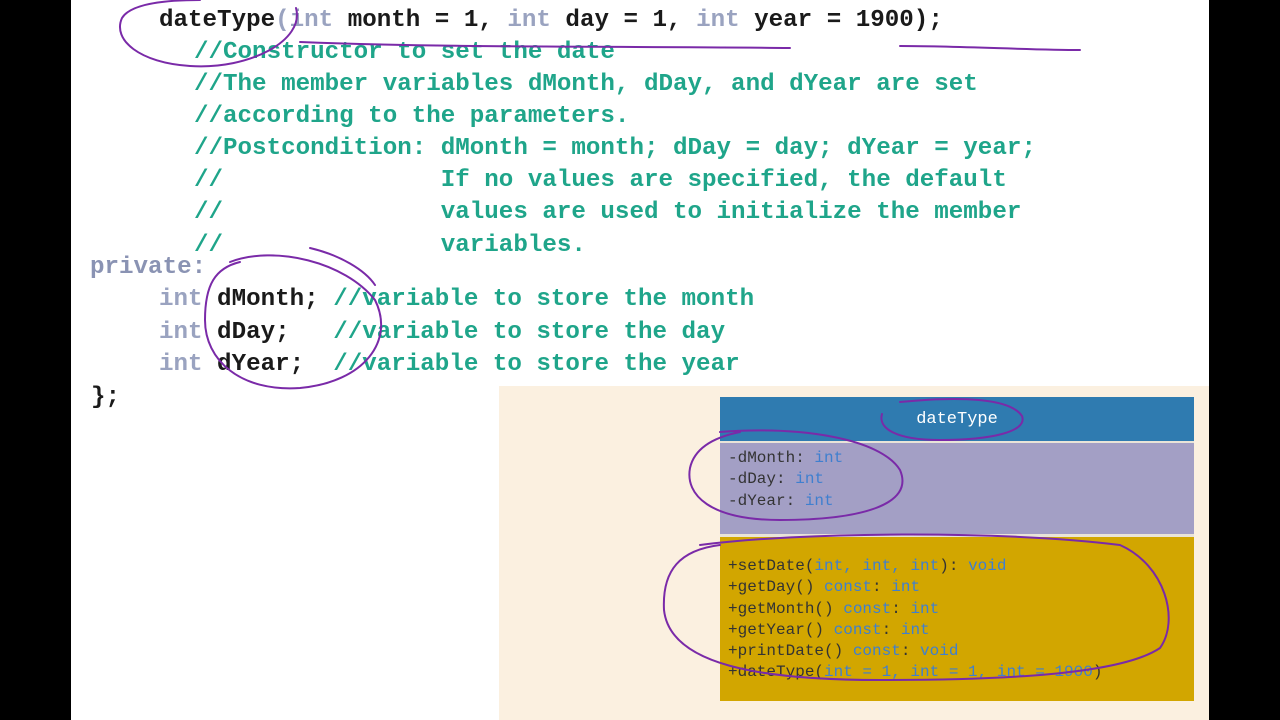 The height and width of the screenshot is (720, 1280). What do you see at coordinates (957, 420) in the screenshot?
I see `uml-class-title: dateType` at bounding box center [957, 420].